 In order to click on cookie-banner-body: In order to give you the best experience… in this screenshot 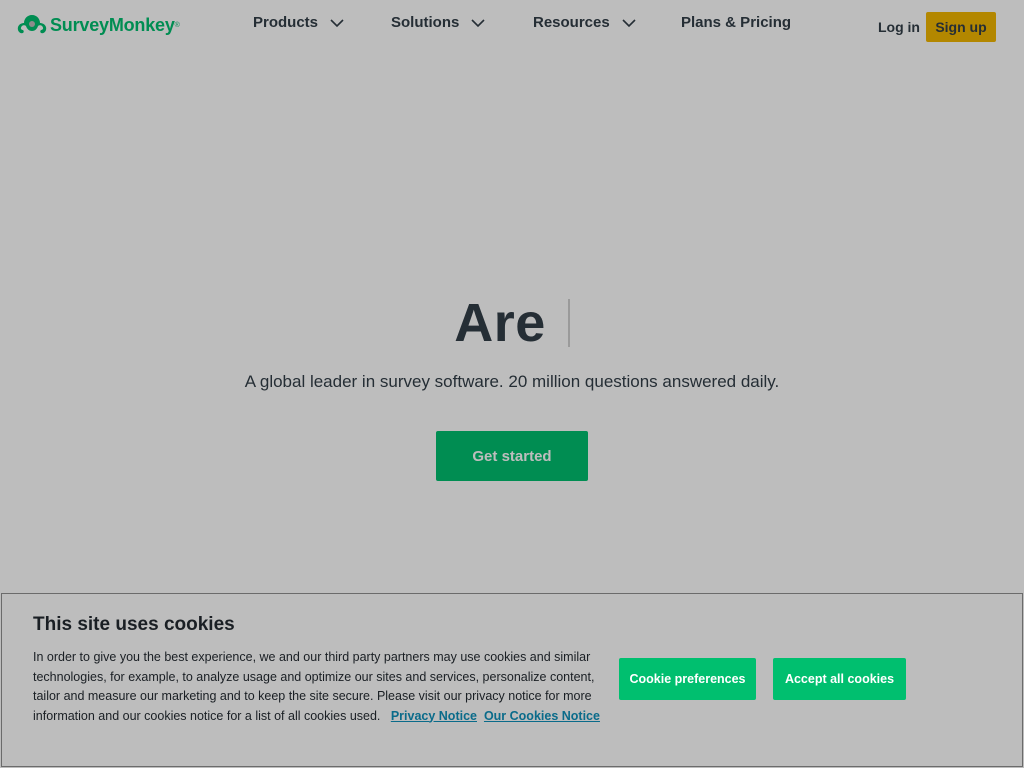, I will do `click(326, 687)`.